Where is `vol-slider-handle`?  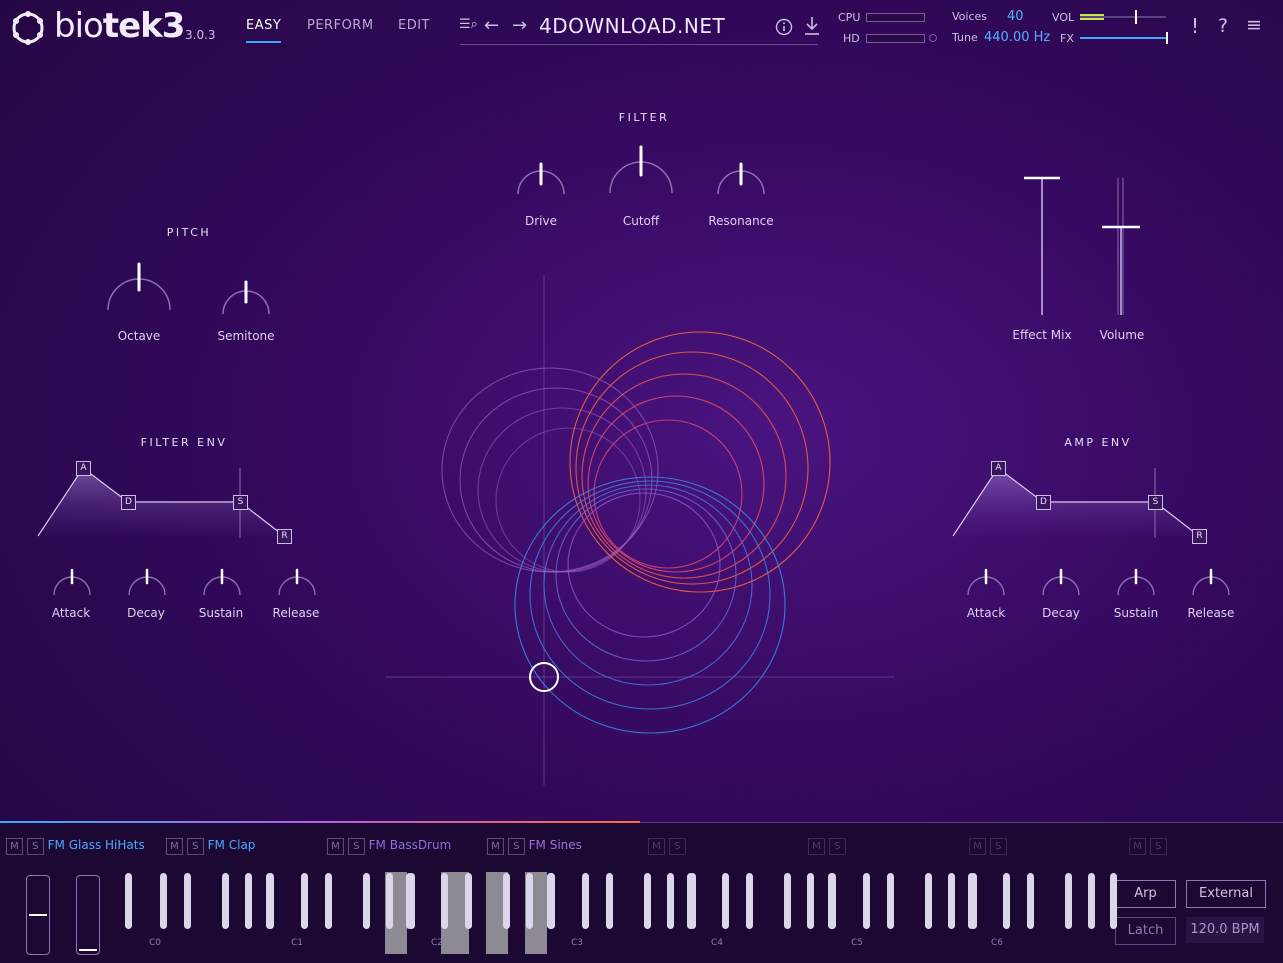 vol-slider-handle is located at coordinates (1136, 17).